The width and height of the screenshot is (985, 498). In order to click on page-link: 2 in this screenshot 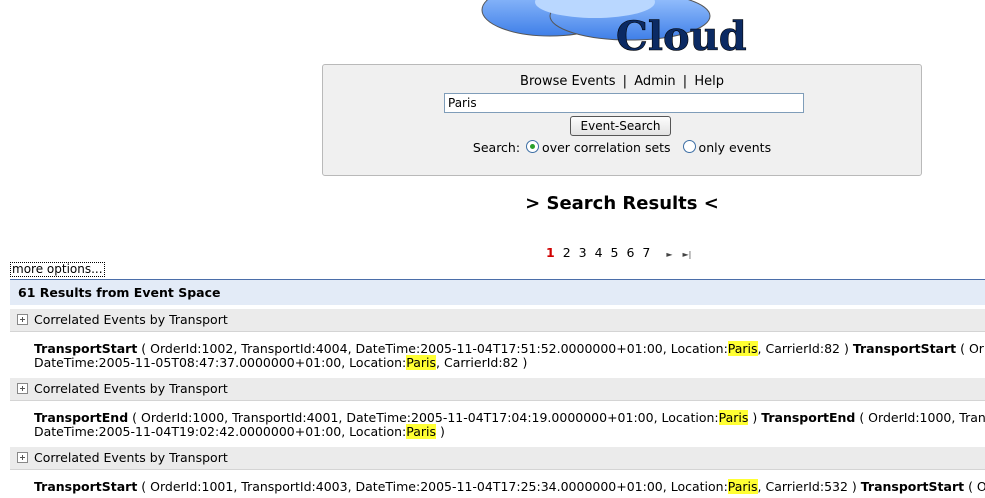, I will do `click(567, 252)`.